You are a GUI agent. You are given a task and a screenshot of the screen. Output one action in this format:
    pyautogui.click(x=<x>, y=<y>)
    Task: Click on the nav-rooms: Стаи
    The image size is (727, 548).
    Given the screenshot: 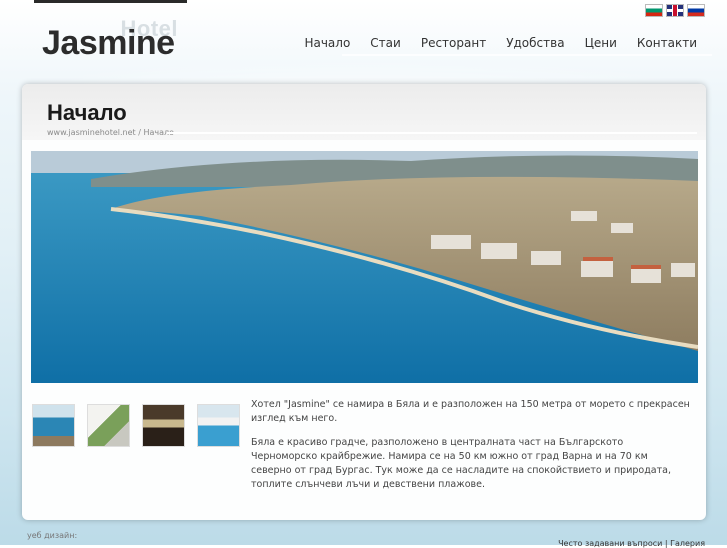 What is the action you would take?
    pyautogui.click(x=385, y=43)
    